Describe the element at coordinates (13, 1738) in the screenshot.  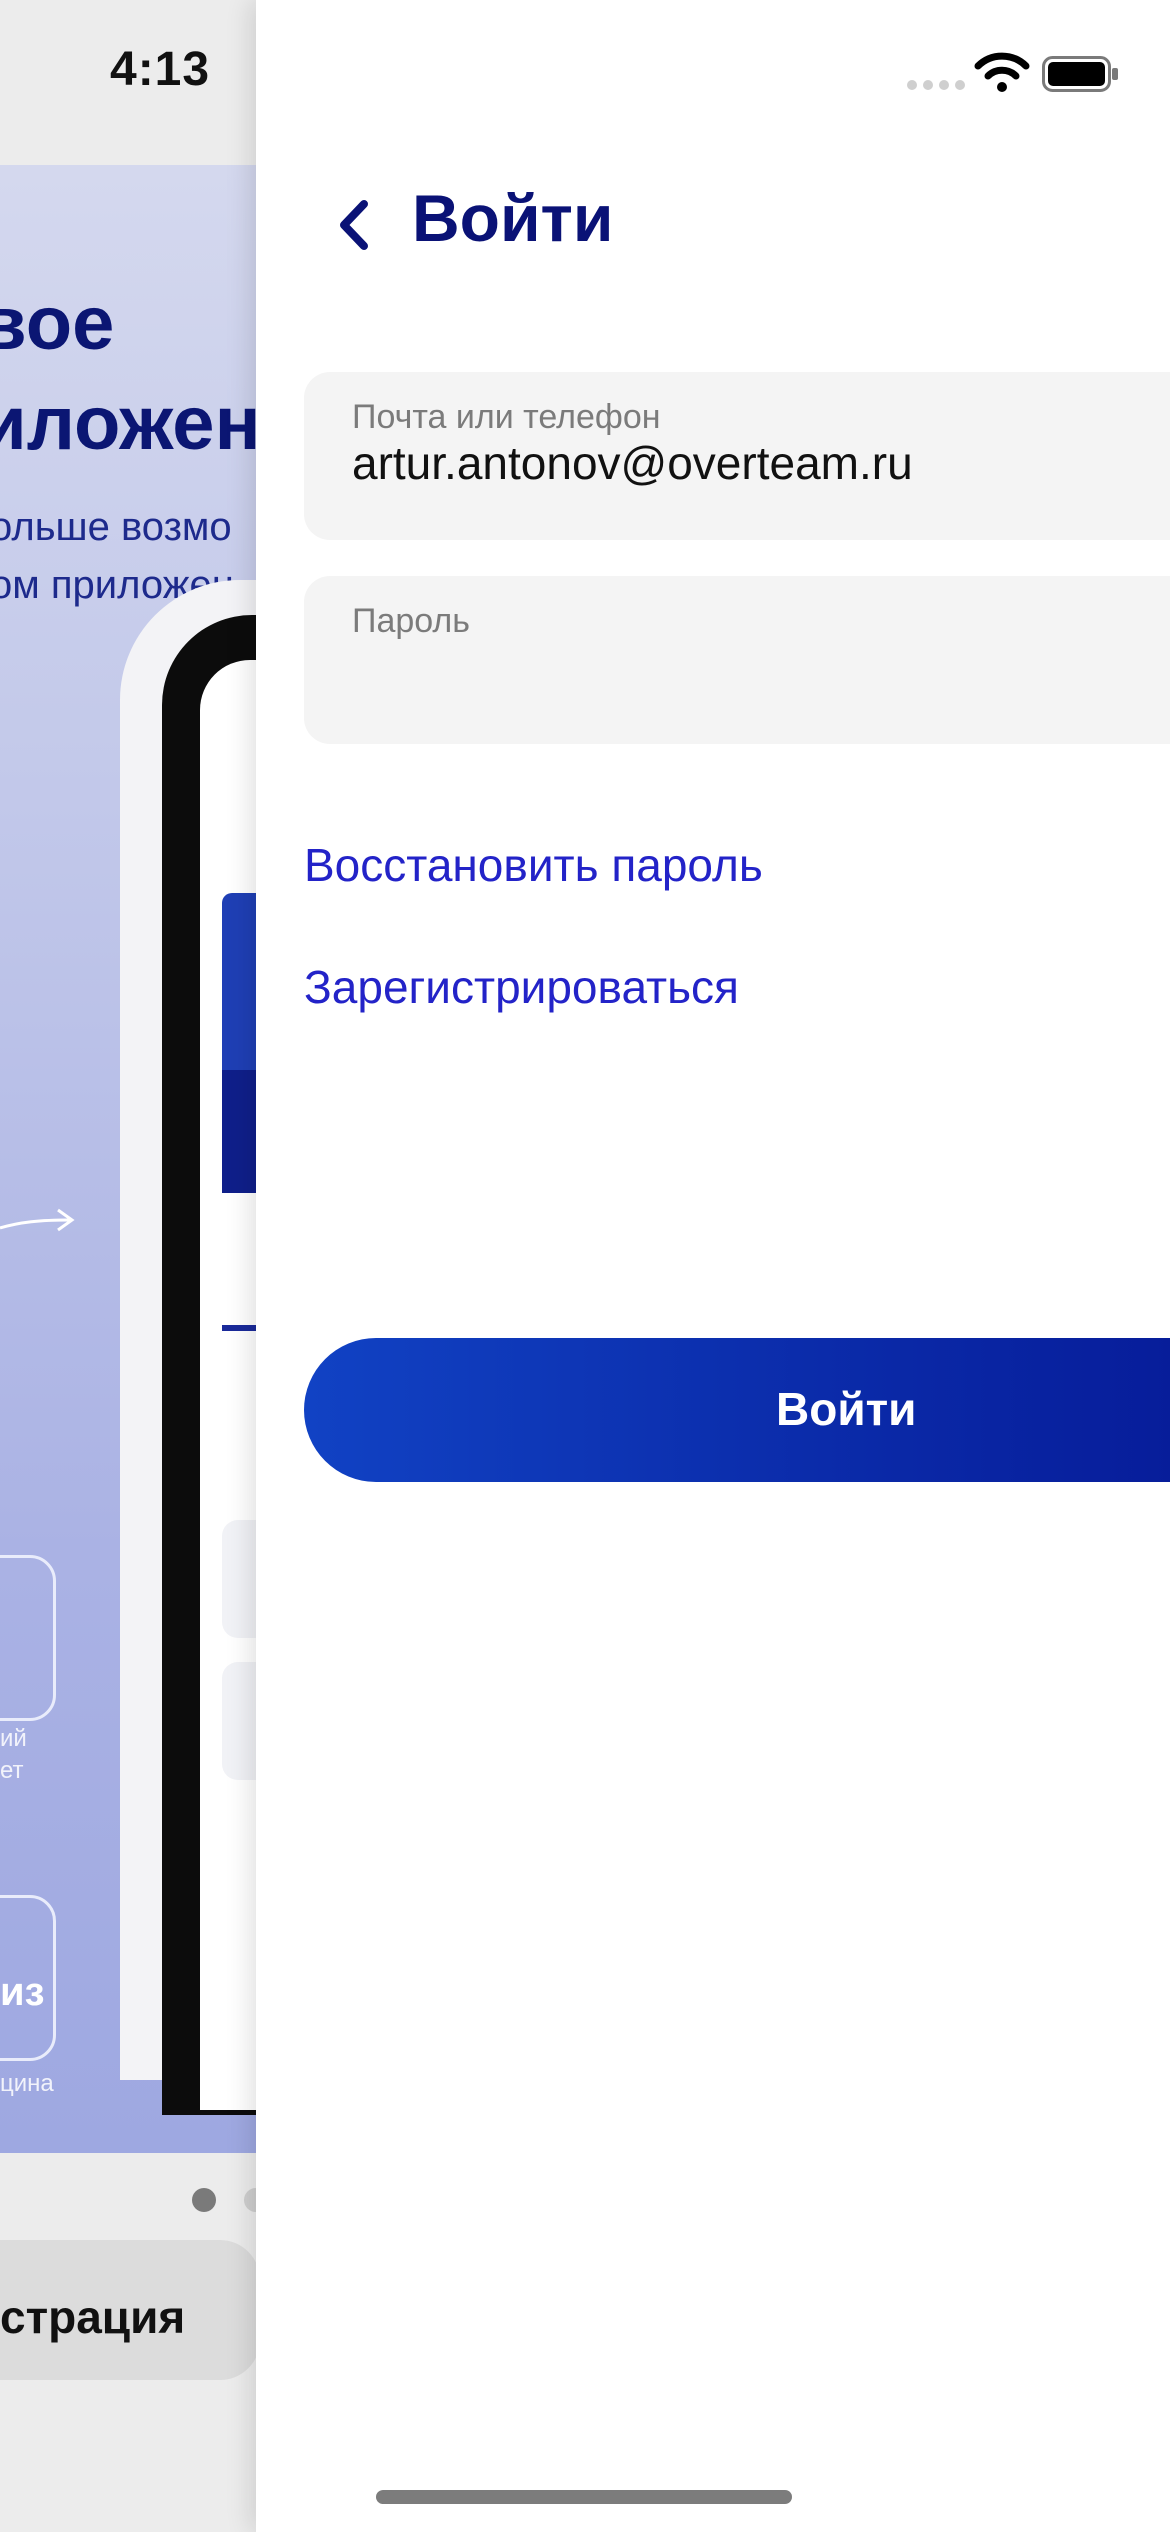
I see `feature-tile-label: ий` at that location.